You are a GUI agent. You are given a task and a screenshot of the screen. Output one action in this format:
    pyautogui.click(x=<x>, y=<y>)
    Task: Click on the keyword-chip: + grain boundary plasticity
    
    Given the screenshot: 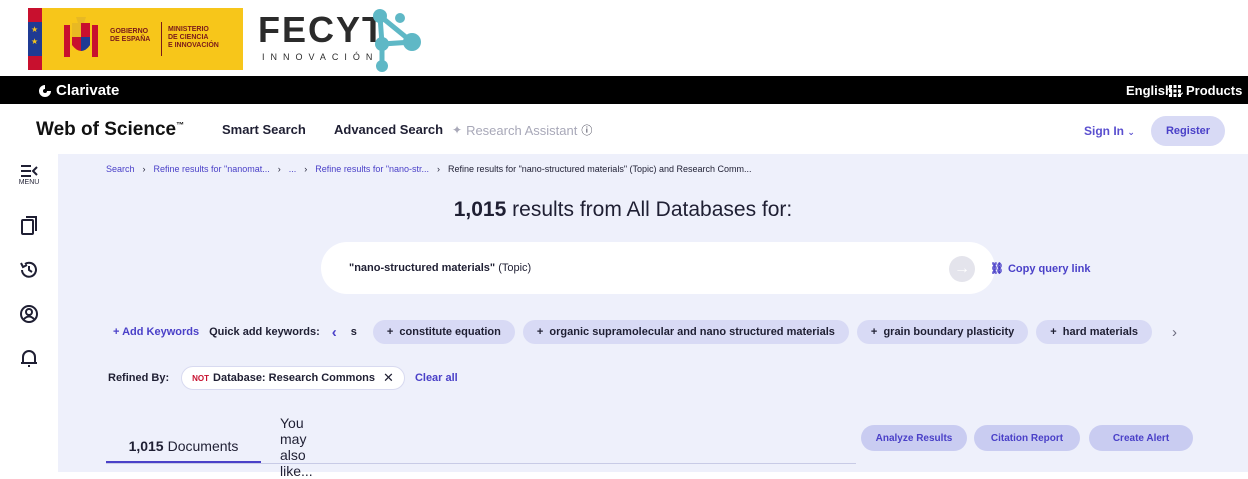 What is the action you would take?
    pyautogui.click(x=942, y=332)
    